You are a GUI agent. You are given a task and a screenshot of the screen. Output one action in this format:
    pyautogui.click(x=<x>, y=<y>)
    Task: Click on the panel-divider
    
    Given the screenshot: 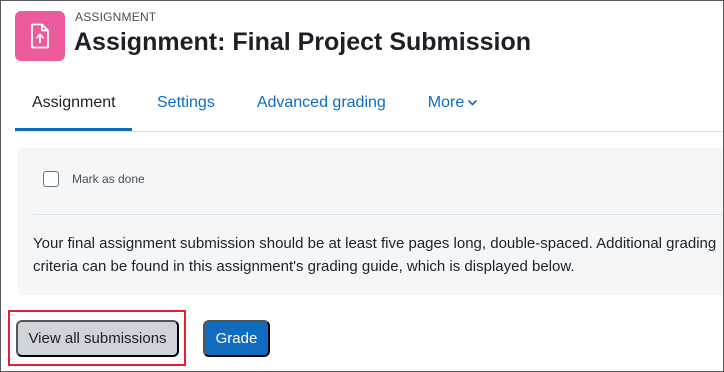 What is the action you would take?
    pyautogui.click(x=378, y=214)
    